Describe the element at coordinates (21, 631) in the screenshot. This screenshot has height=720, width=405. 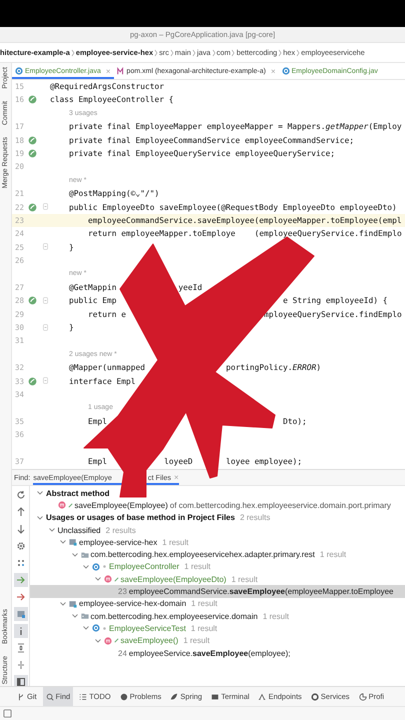
I see `info-icon` at that location.